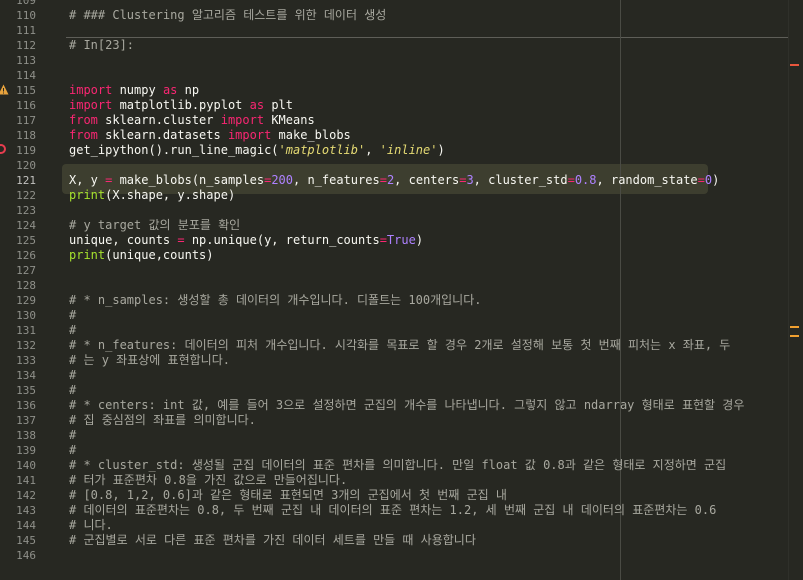 The height and width of the screenshot is (580, 803). I want to click on code-token: make_blobs(n_samples, so click(188, 180).